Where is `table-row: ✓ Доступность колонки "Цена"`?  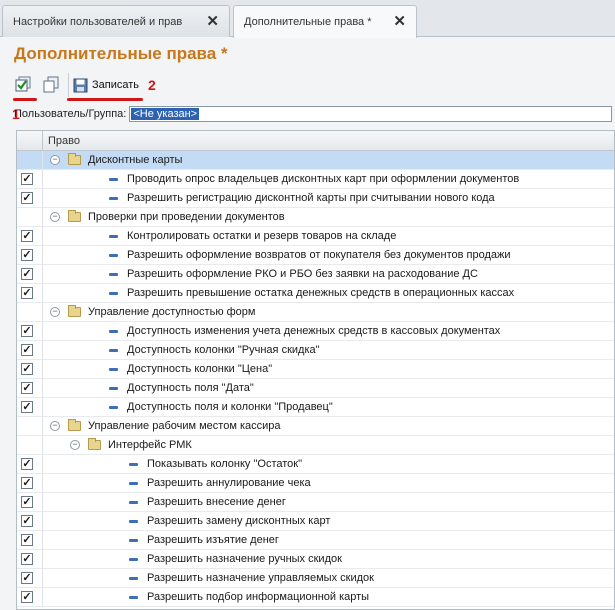 table-row: ✓ Доступность колонки "Цена" is located at coordinates (315, 369).